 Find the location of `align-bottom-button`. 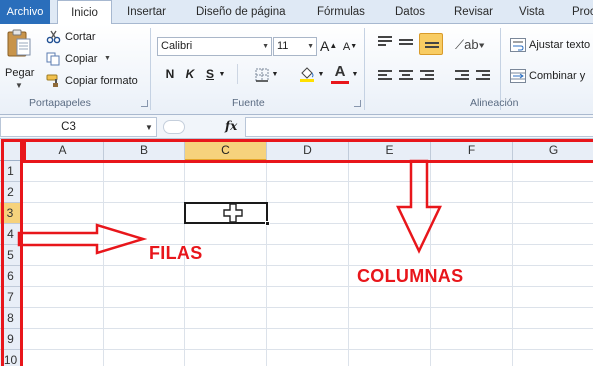

align-bottom-button is located at coordinates (431, 44).